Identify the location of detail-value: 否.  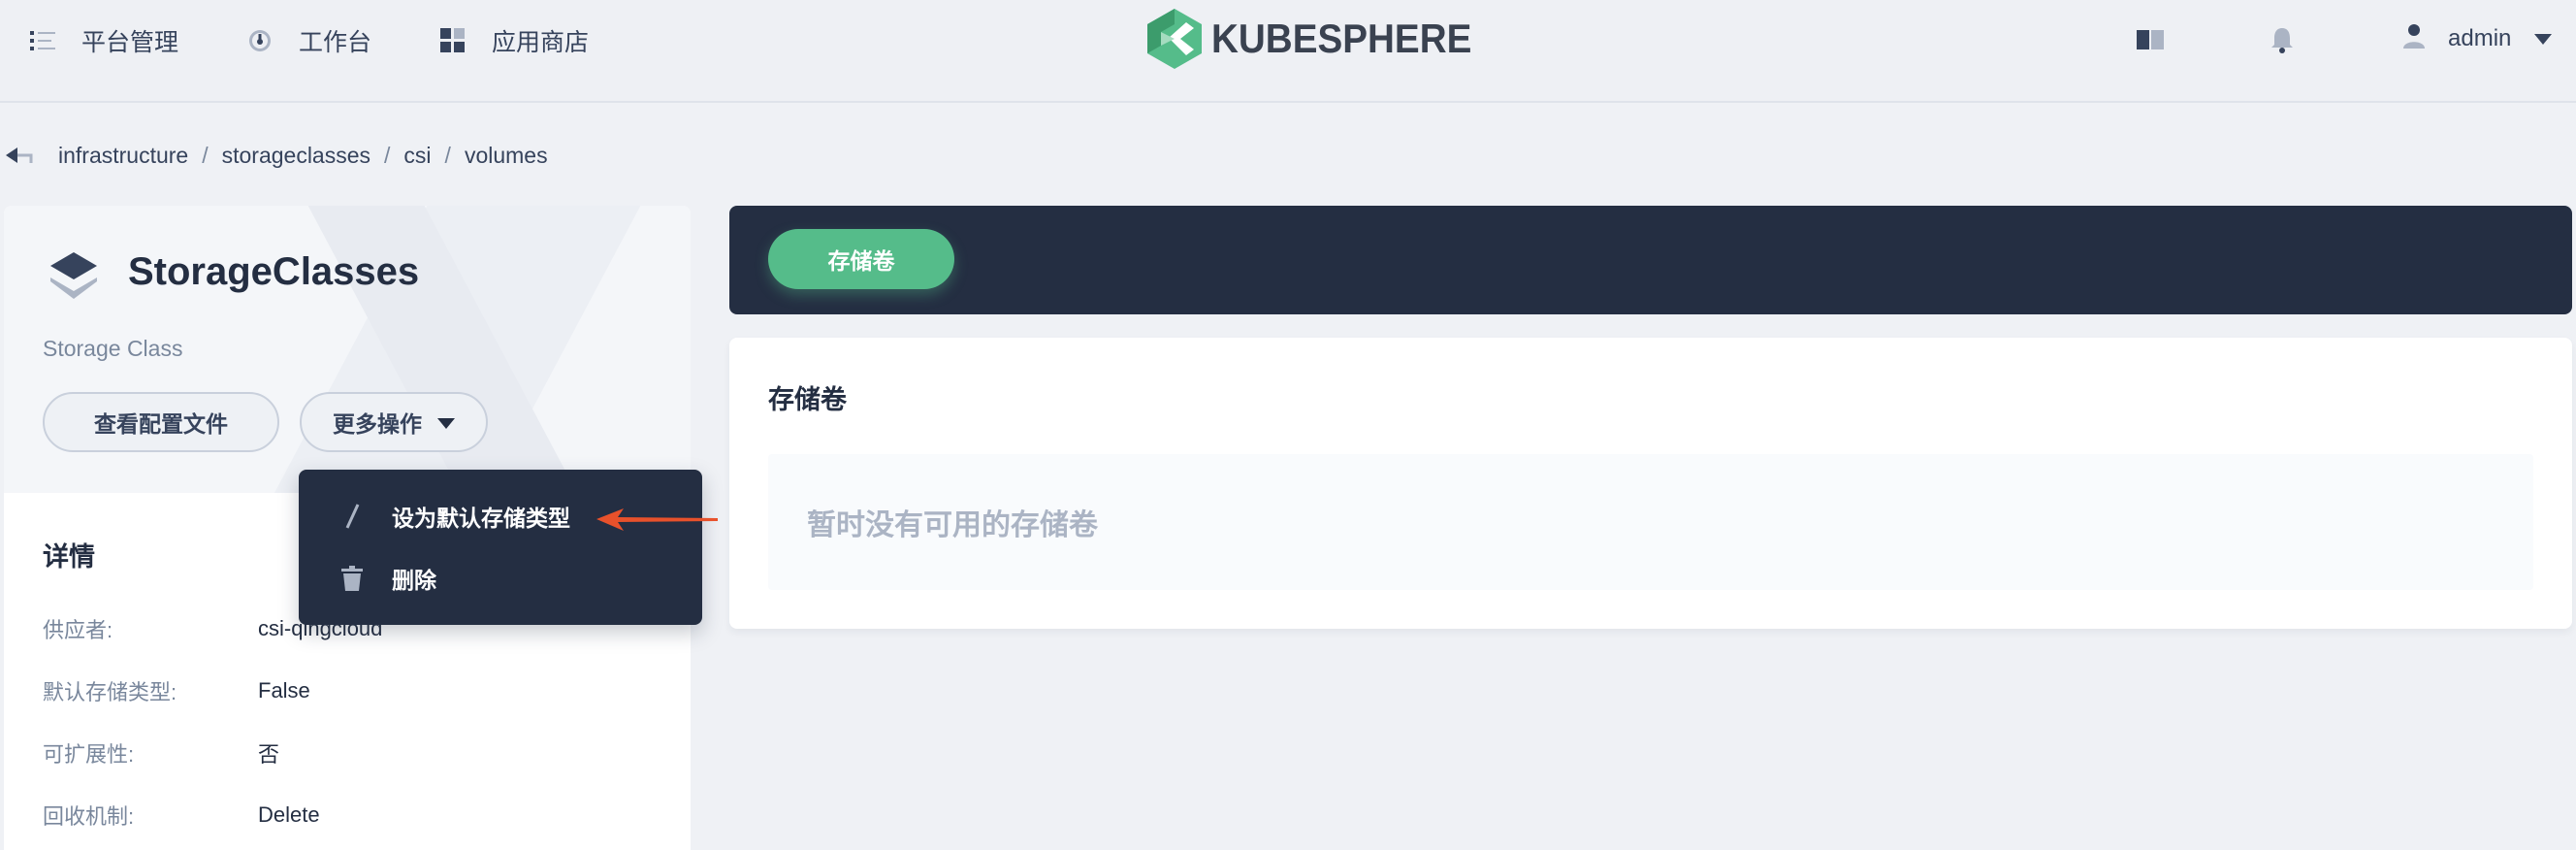
(269, 754).